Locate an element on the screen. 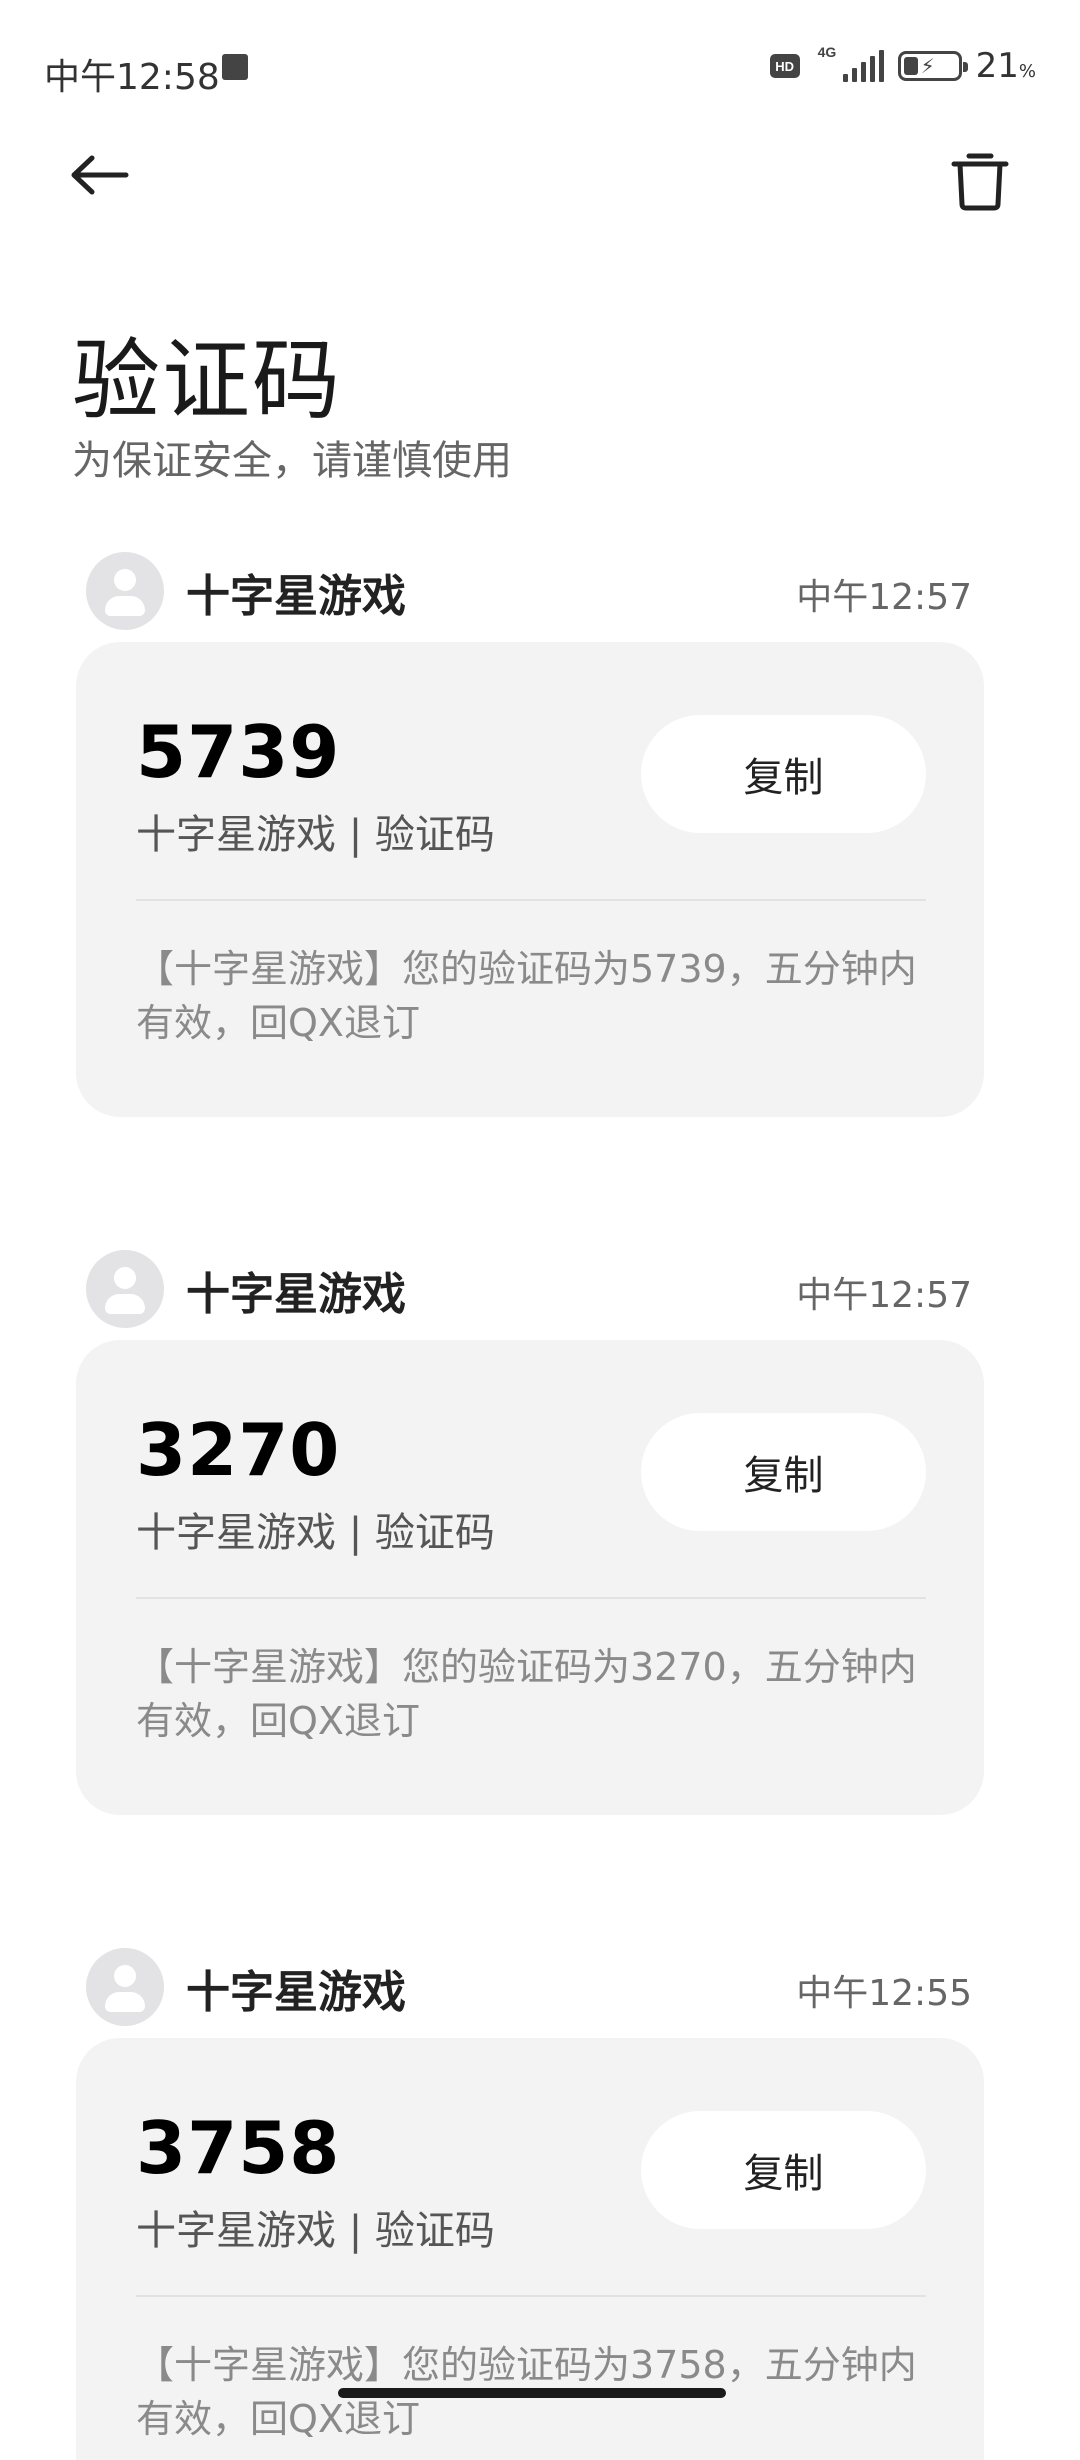  status-indicators: HD 4G ⚡ 21% is located at coordinates (902, 65).